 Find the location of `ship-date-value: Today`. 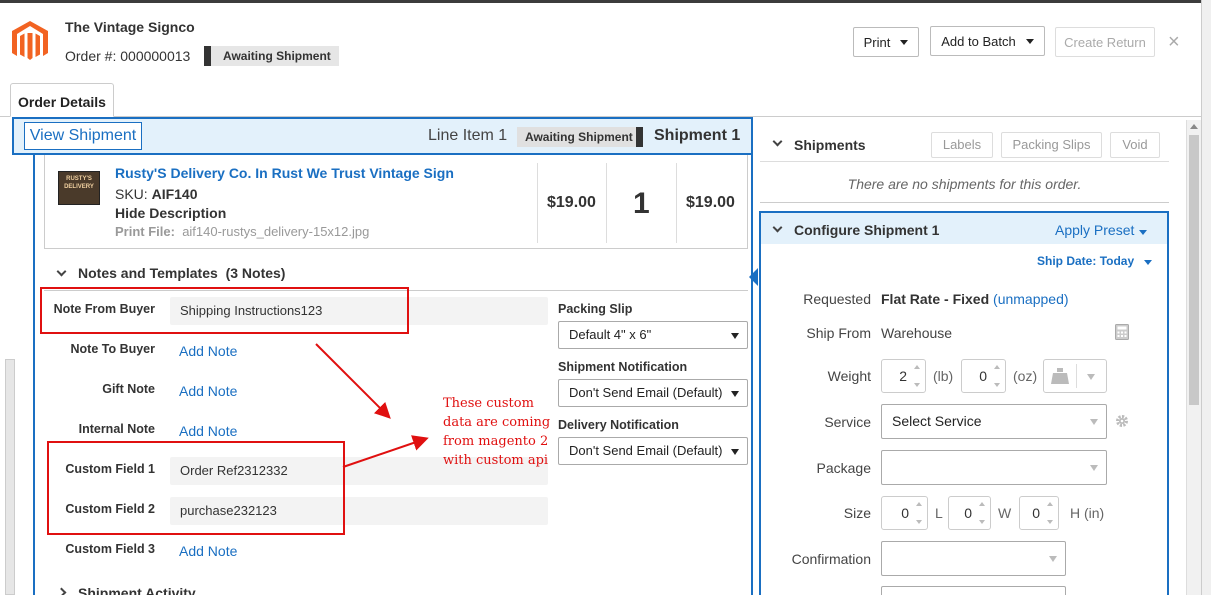

ship-date-value: Today is located at coordinates (1117, 261).